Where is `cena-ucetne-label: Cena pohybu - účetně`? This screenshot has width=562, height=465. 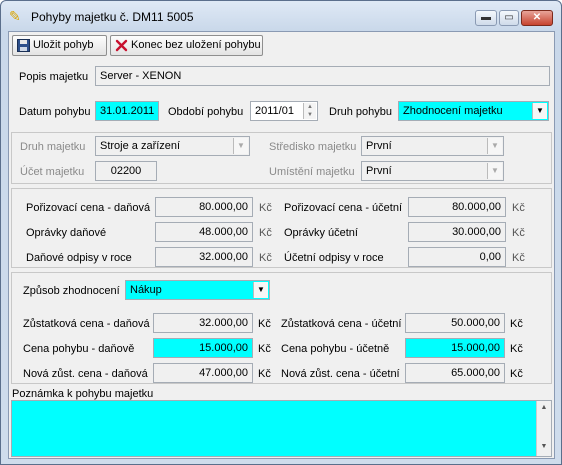
cena-ucetne-label: Cena pohybu - účetně is located at coordinates (335, 349).